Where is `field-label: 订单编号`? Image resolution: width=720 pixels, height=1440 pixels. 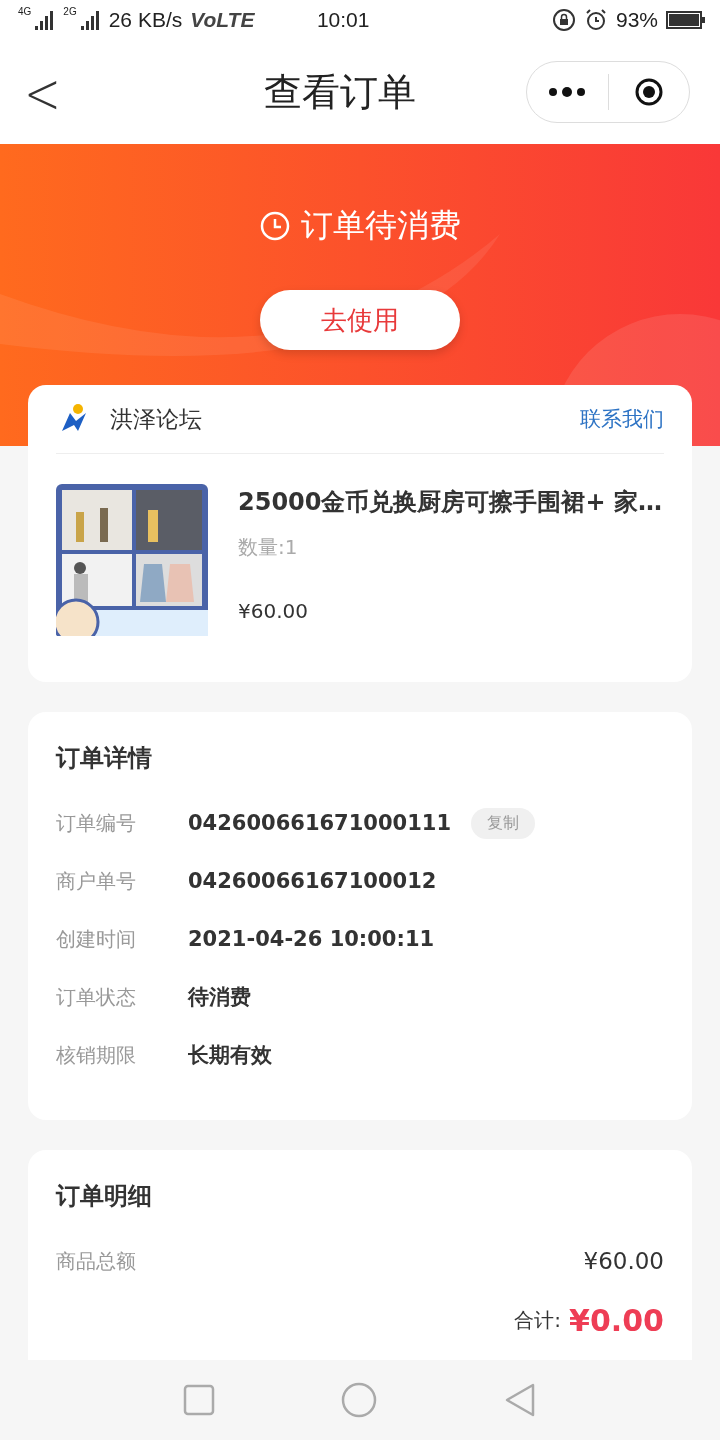
field-label: 订单编号 is located at coordinates (96, 823).